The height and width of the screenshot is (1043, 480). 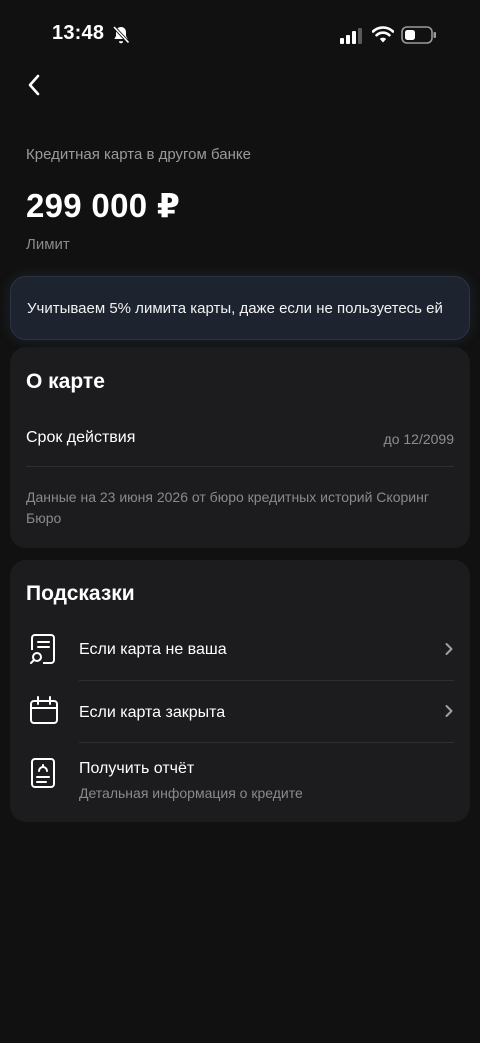 What do you see at coordinates (80, 593) in the screenshot?
I see `tips-title: Подсказки` at bounding box center [80, 593].